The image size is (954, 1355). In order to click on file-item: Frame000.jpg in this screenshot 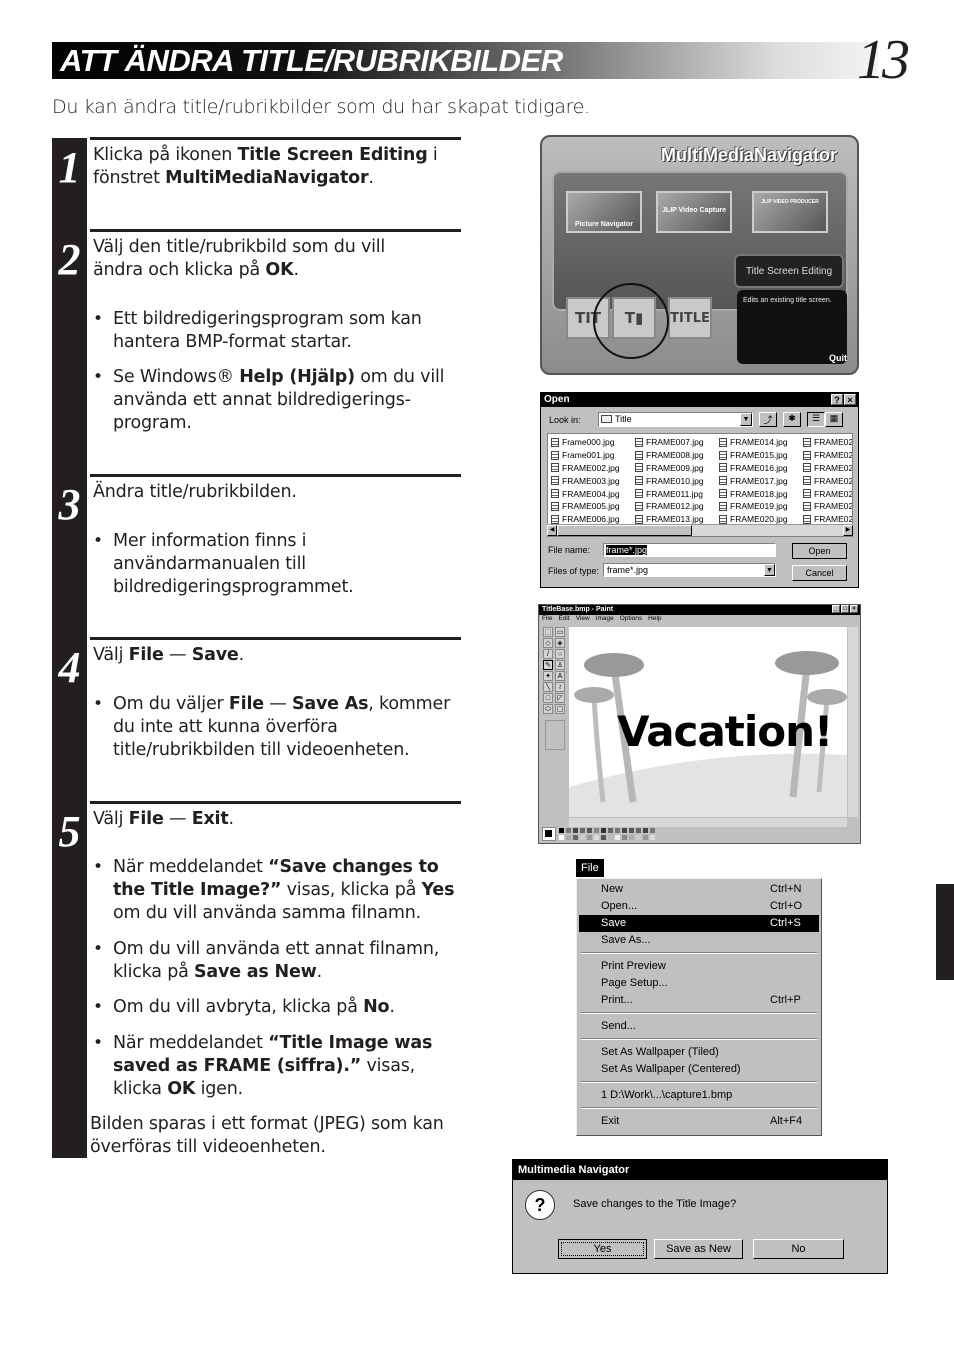, I will do `click(585, 442)`.